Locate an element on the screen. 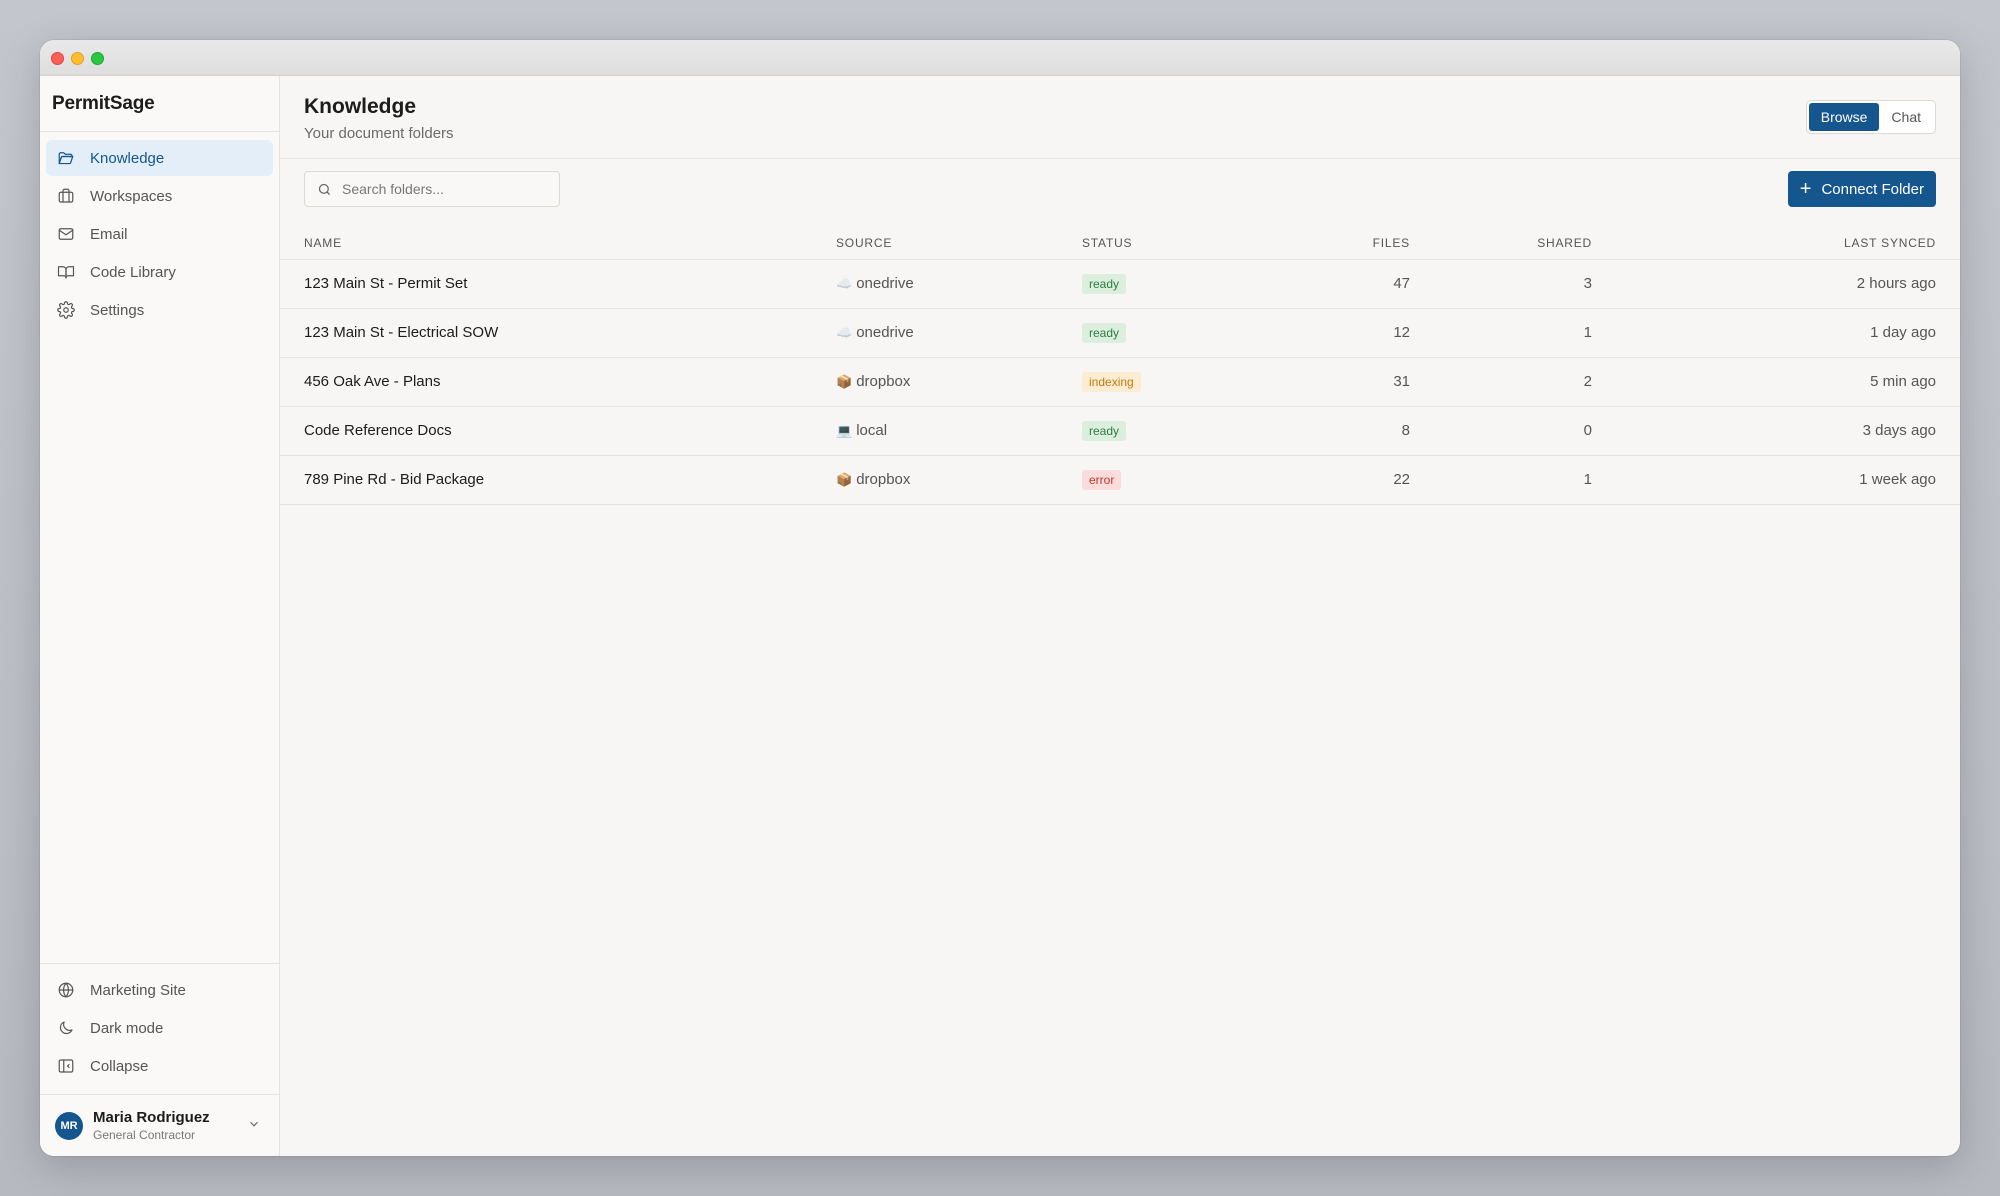 Image resolution: width=2000 pixels, height=1196 pixels. page-subtitle: Your document folders is located at coordinates (379, 133).